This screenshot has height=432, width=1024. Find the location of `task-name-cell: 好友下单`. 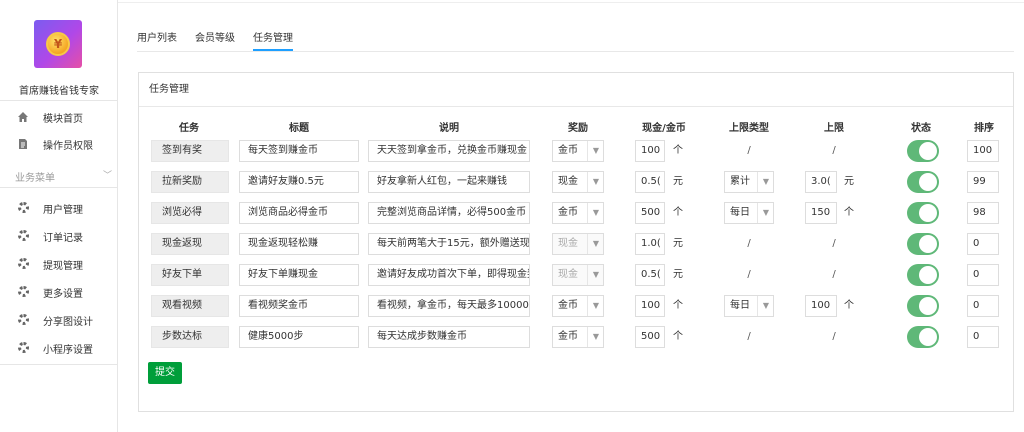

task-name-cell: 好友下单 is located at coordinates (190, 275).